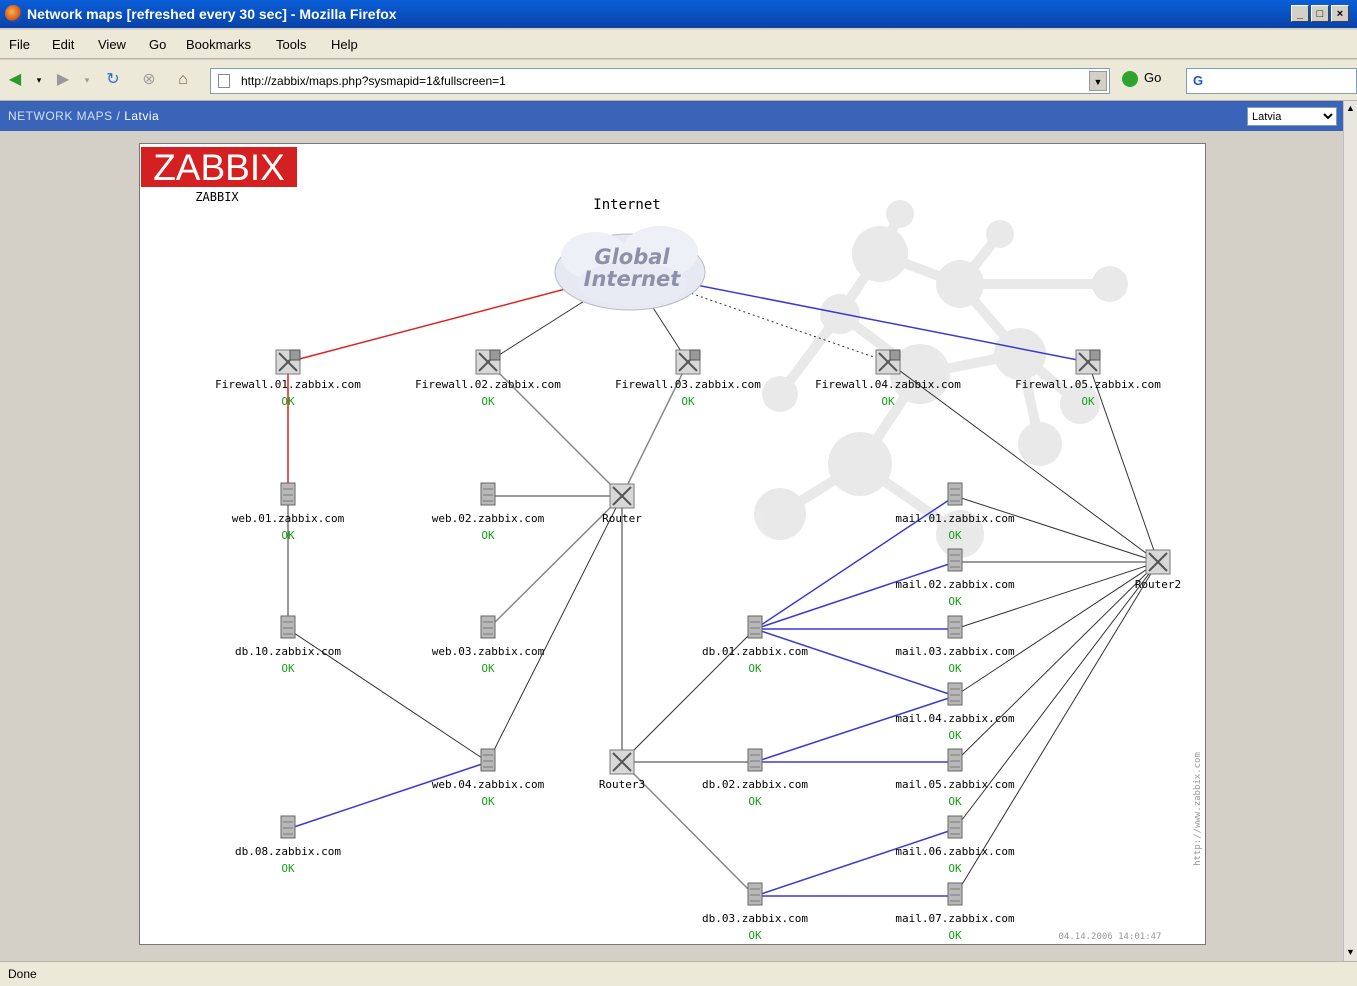 The width and height of the screenshot is (1357, 986). Describe the element at coordinates (87, 80) in the screenshot. I see `forward-dropdown-icon: ▾` at that location.